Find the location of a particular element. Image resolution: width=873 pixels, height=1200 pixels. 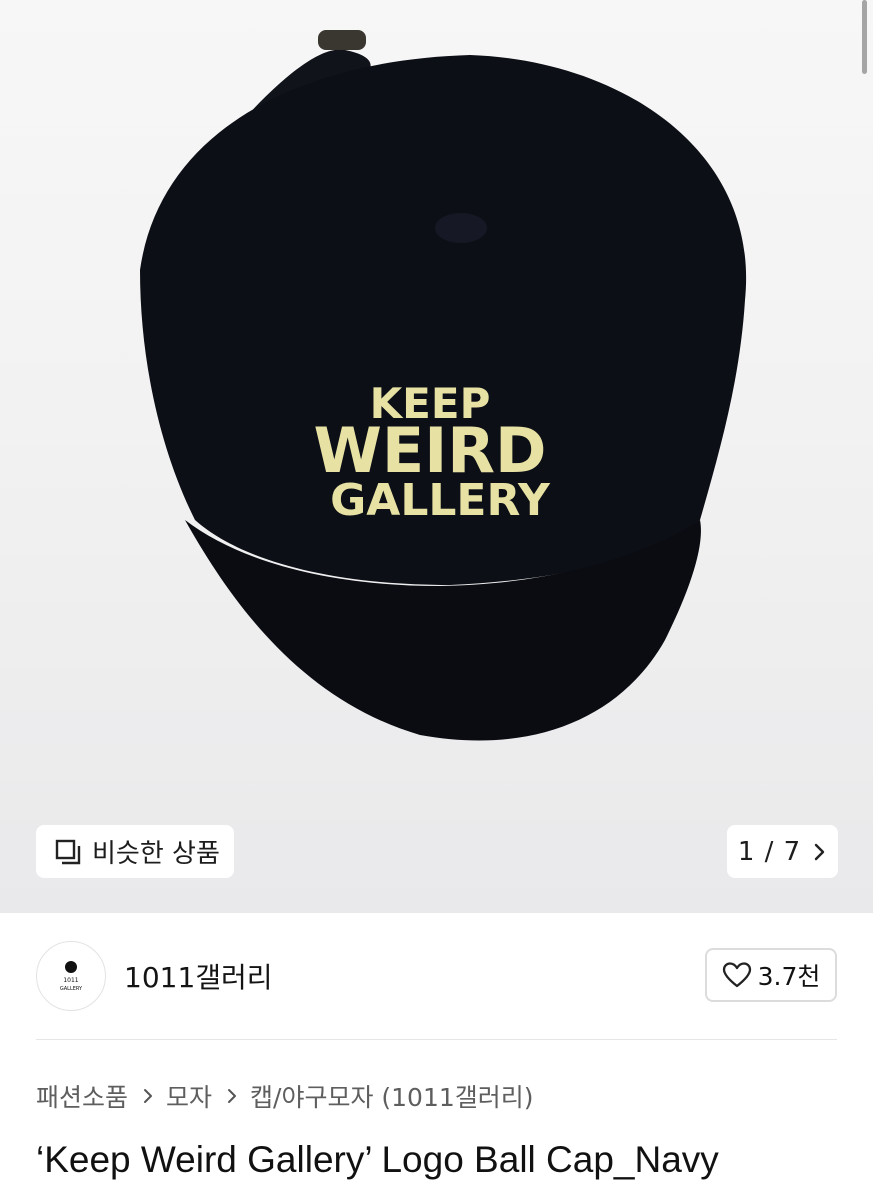

like-button: 3.7천 is located at coordinates (771, 975).